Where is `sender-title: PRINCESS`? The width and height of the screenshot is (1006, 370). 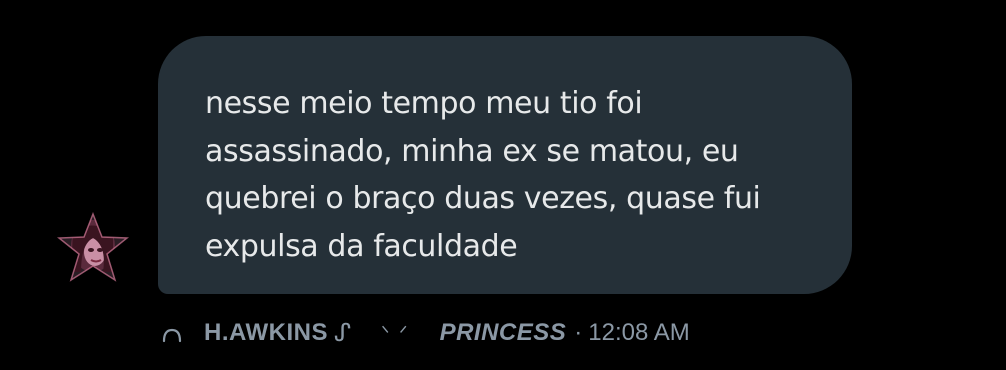 sender-title: PRINCESS is located at coordinates (503, 333).